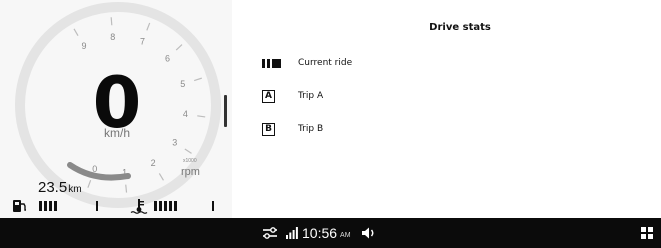 The height and width of the screenshot is (248, 661). Describe the element at coordinates (292, 233) in the screenshot. I see `signal-icon` at that location.